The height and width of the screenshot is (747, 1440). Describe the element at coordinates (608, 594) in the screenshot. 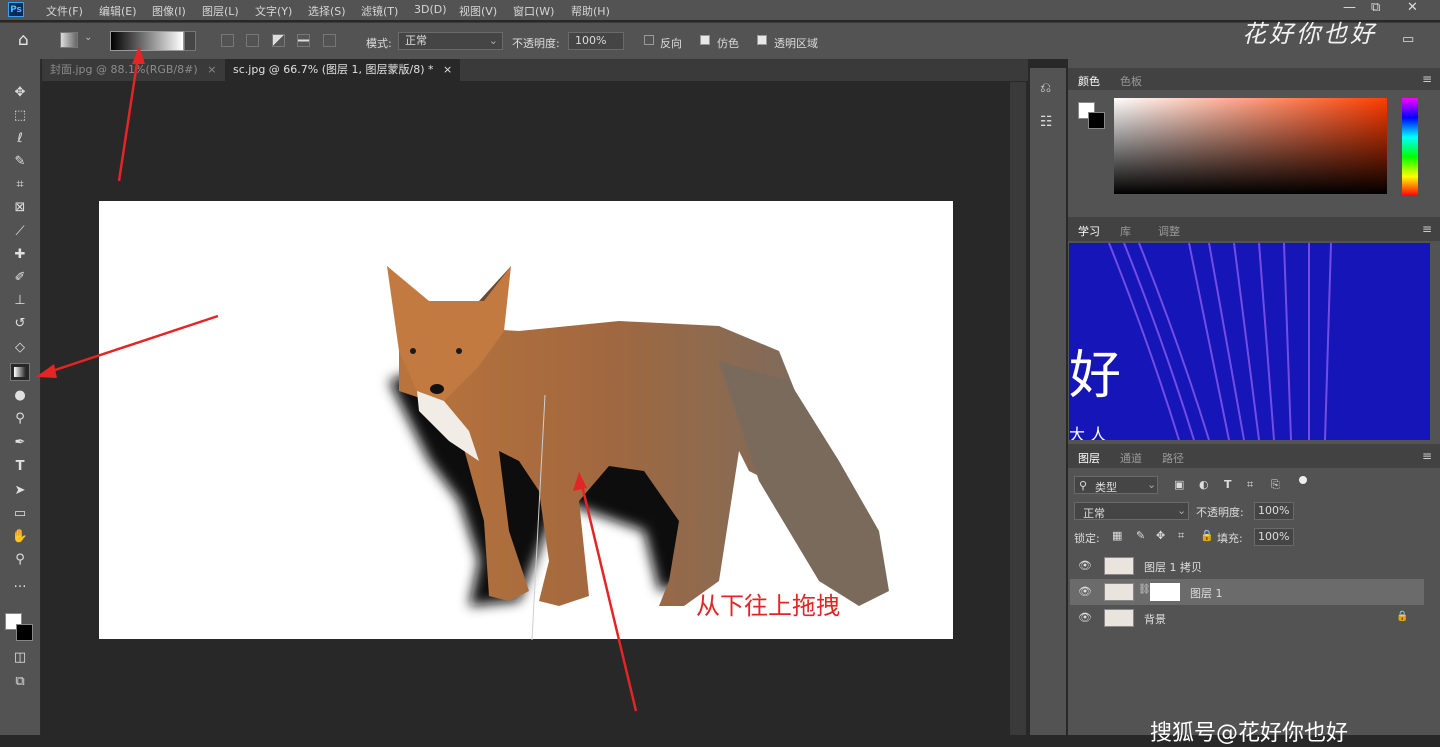

I see `arrow-drag-direction` at that location.